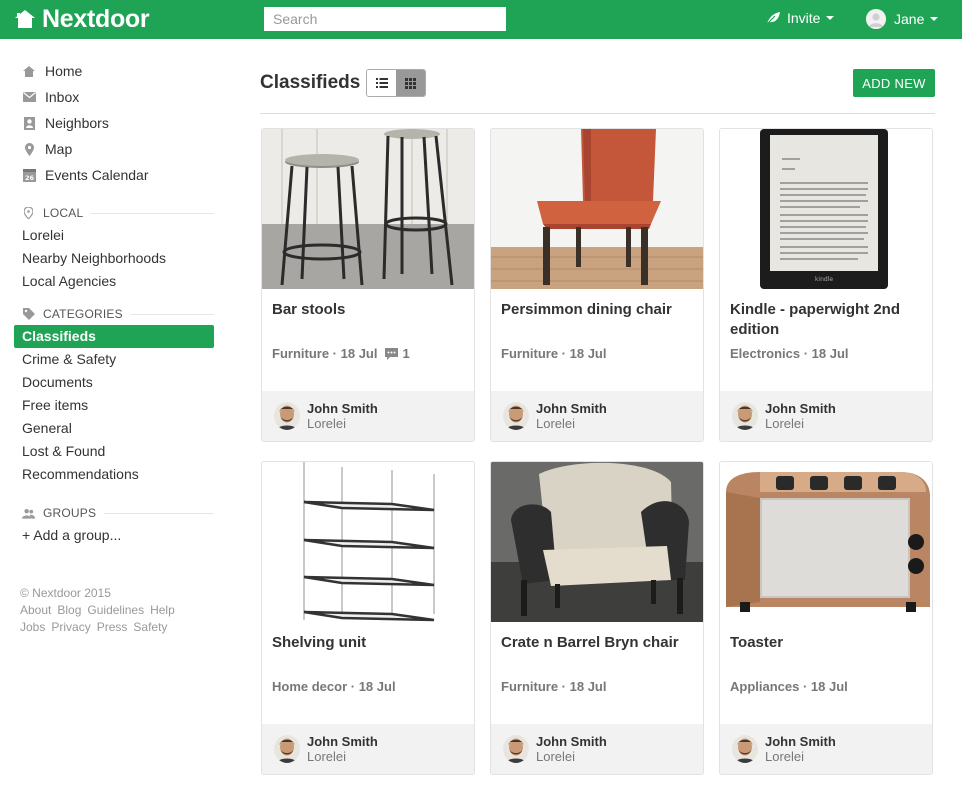  I want to click on list-icon, so click(381, 83).